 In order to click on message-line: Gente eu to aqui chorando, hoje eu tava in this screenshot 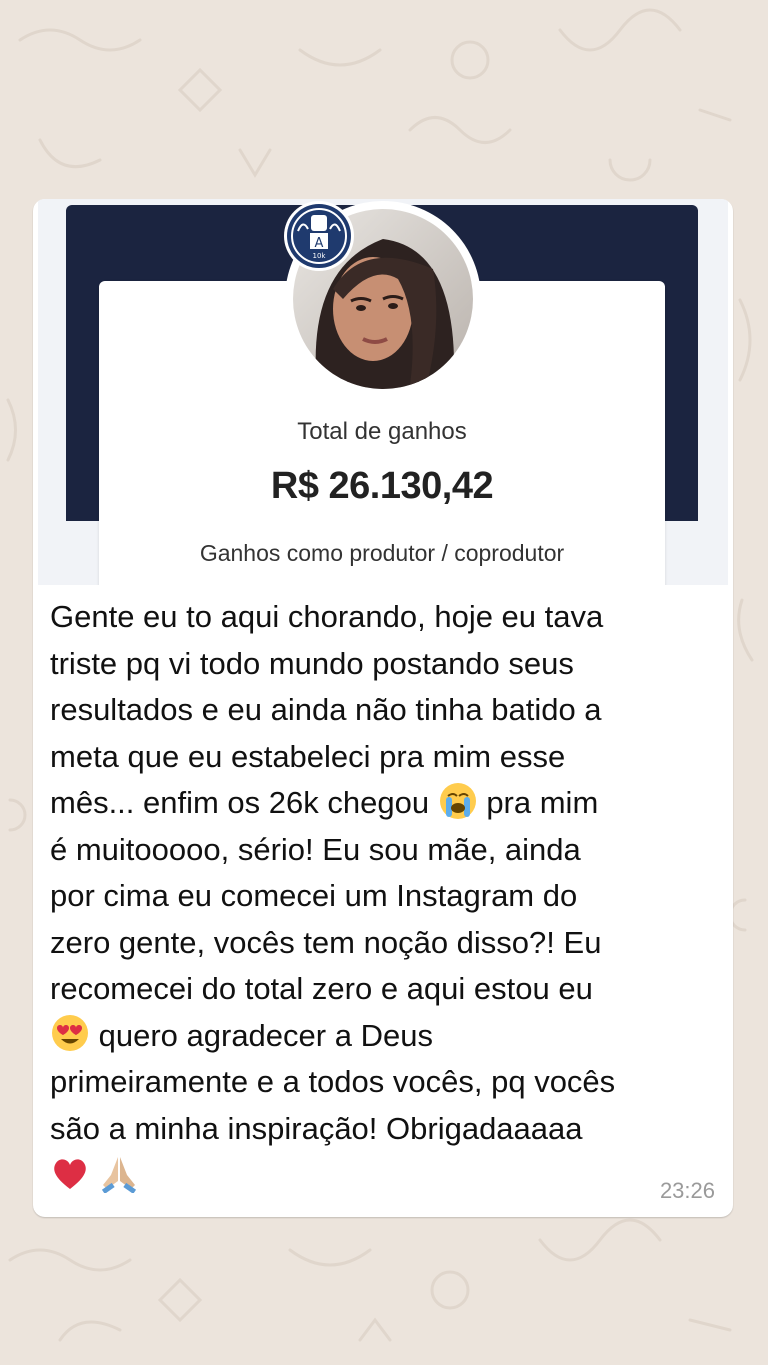, I will do `click(327, 616)`.